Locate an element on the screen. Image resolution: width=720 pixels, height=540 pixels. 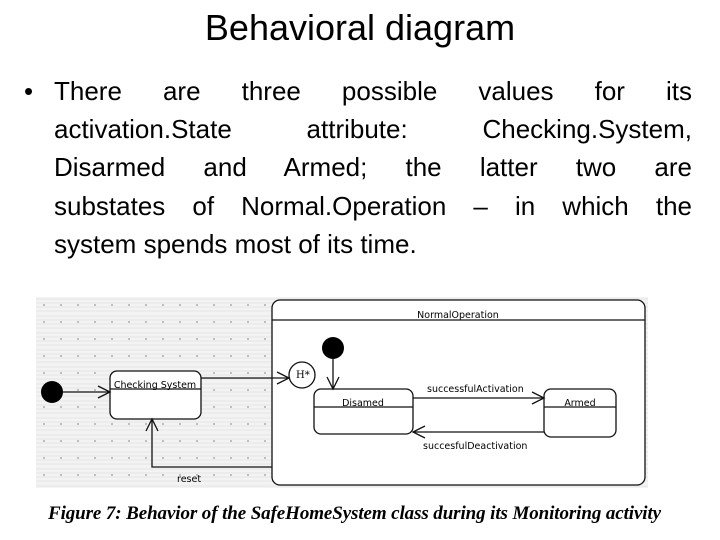
inner-initial-state-icon is located at coordinates (333, 348).